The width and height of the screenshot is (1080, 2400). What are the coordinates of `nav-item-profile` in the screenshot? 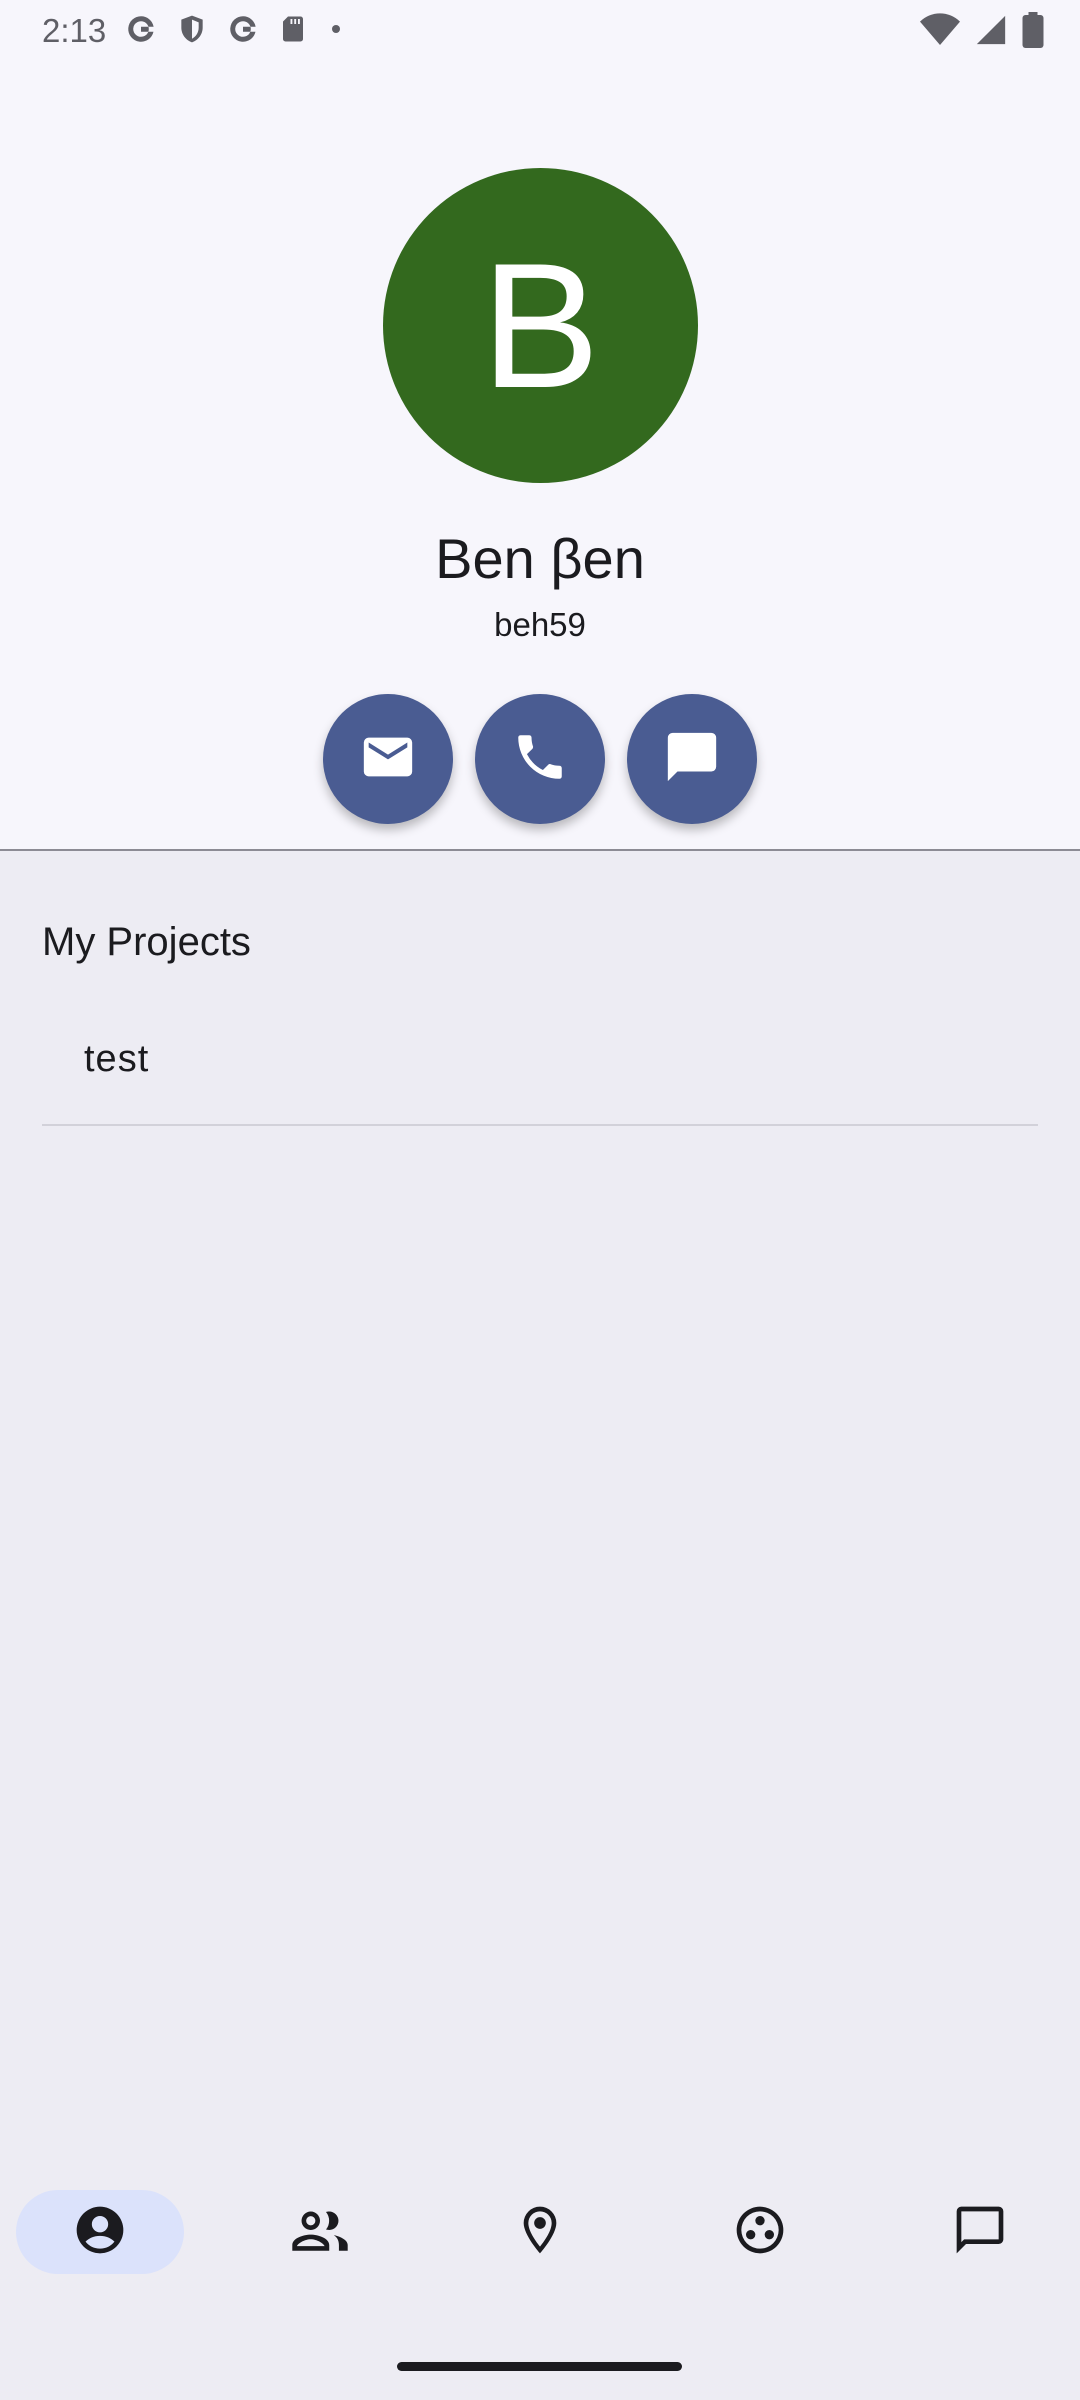 It's located at (100, 2232).